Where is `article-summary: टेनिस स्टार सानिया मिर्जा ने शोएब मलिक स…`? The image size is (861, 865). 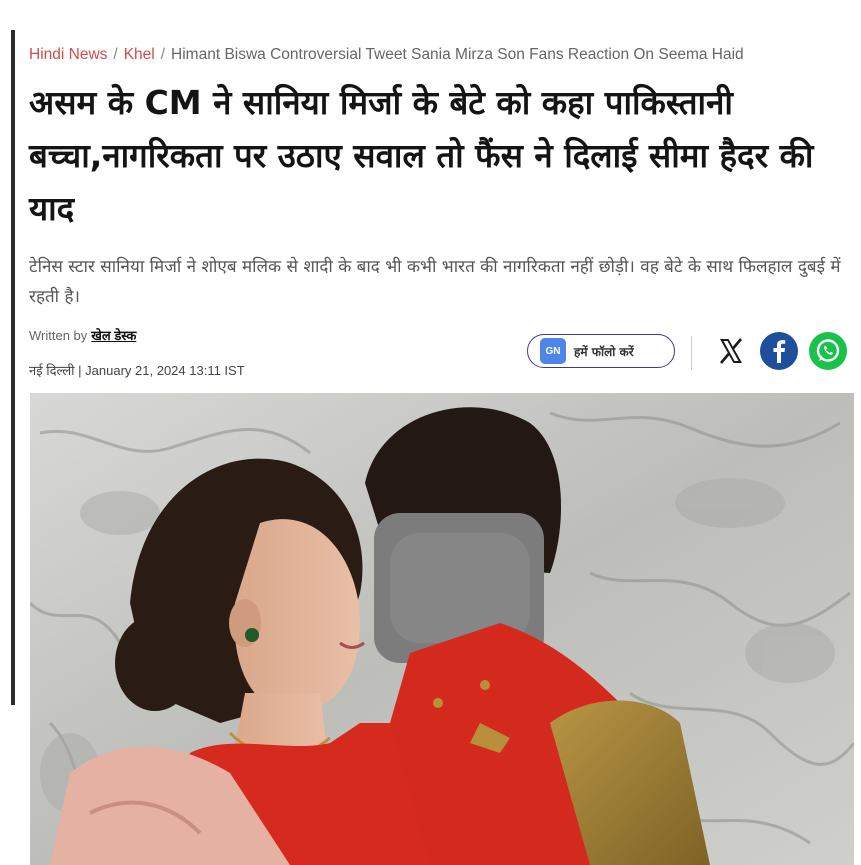 article-summary: टेनिस स्टार सानिया मिर्जा ने शोएब मलिक स… is located at coordinates (435, 282).